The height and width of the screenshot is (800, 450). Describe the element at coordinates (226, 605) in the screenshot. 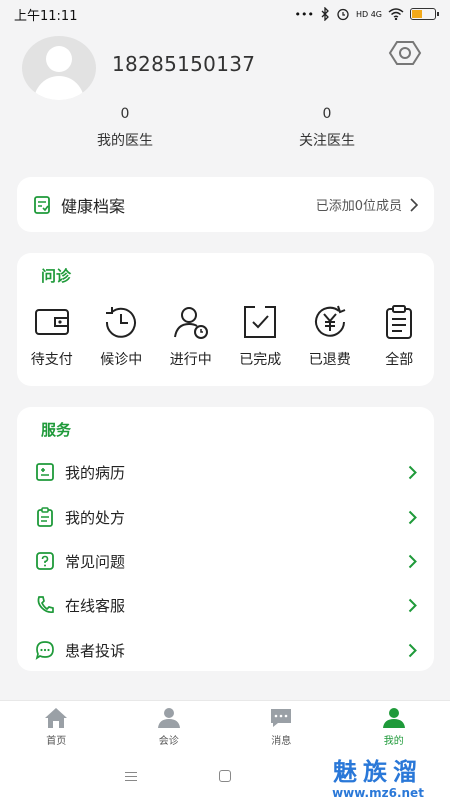

I see `service-online-support: 在线客服` at that location.